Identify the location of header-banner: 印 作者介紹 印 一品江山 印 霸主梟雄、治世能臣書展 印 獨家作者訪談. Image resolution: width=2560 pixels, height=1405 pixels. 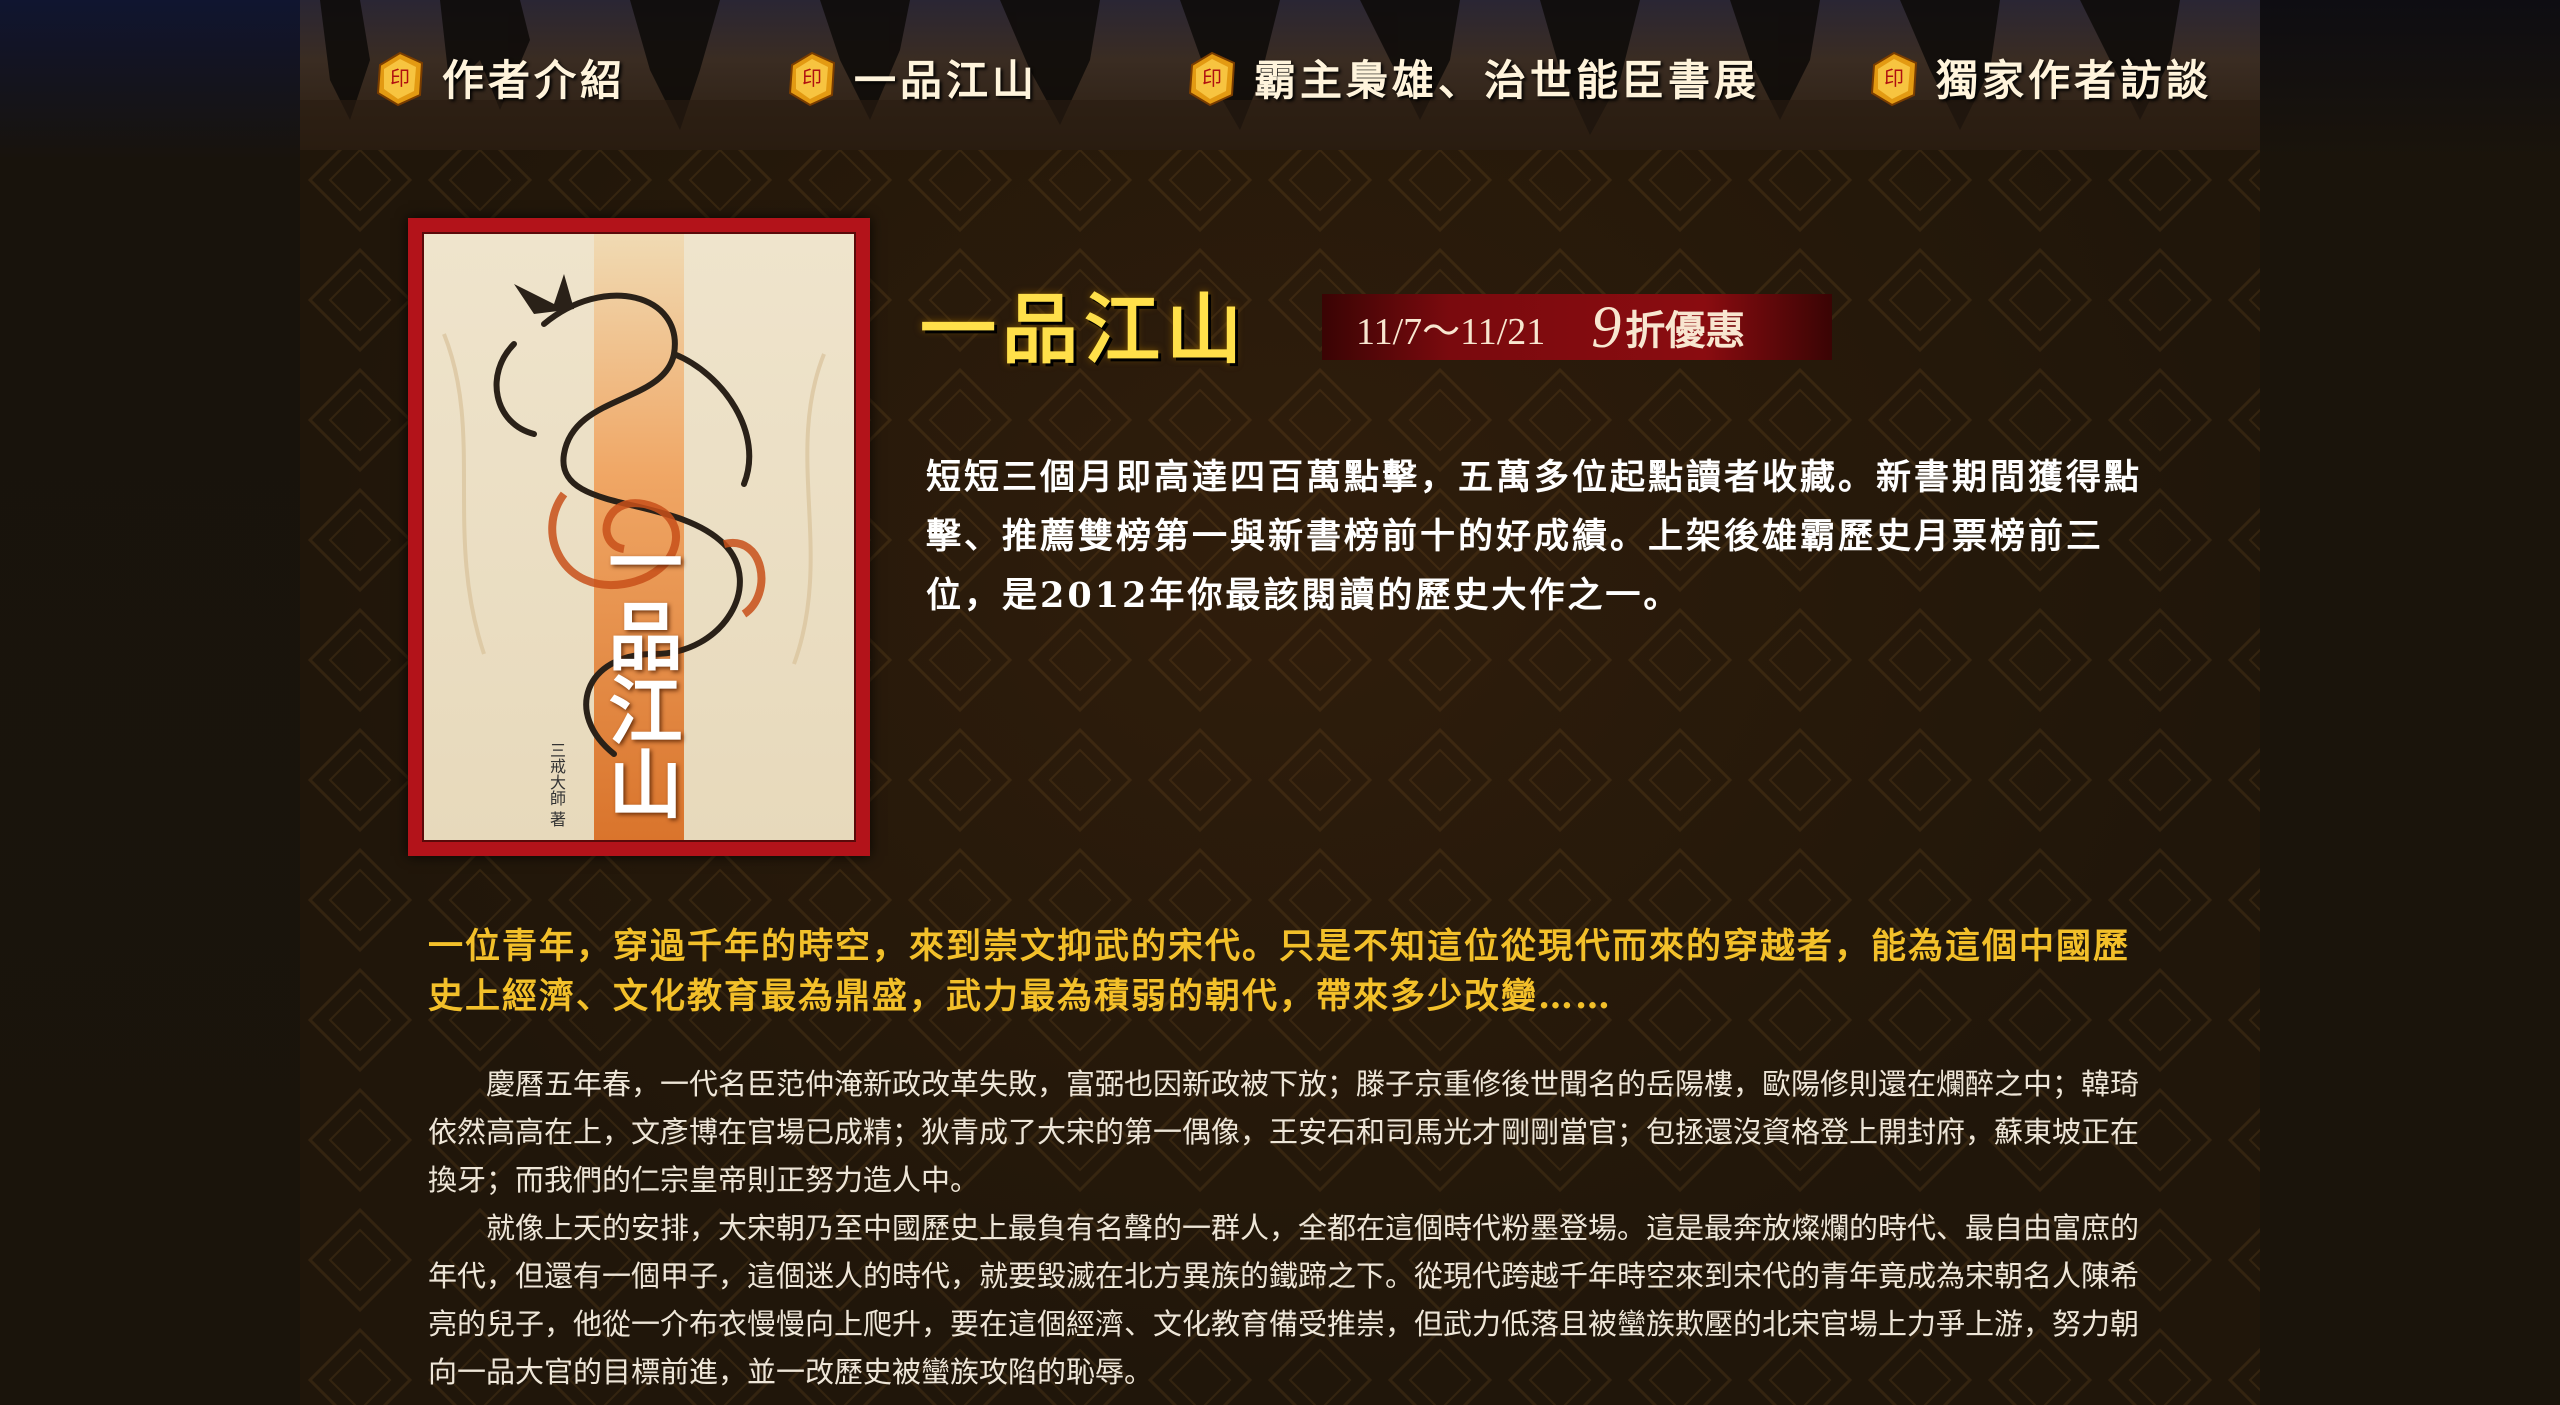
(1280, 75).